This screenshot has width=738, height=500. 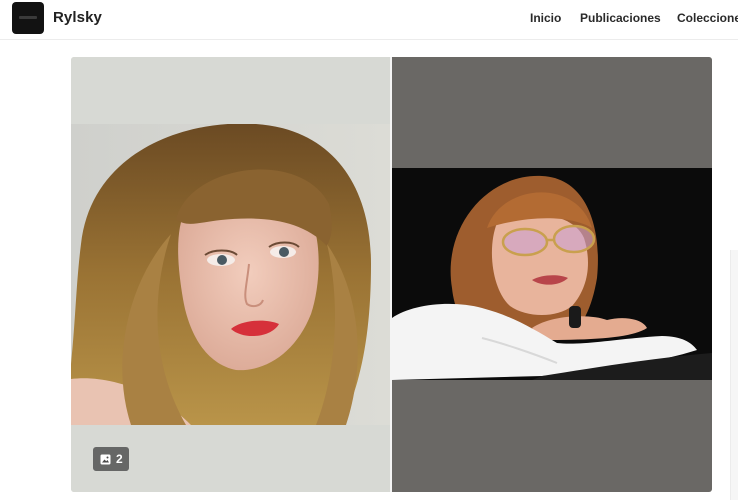 I want to click on image-stack-icon, so click(x=105, y=459).